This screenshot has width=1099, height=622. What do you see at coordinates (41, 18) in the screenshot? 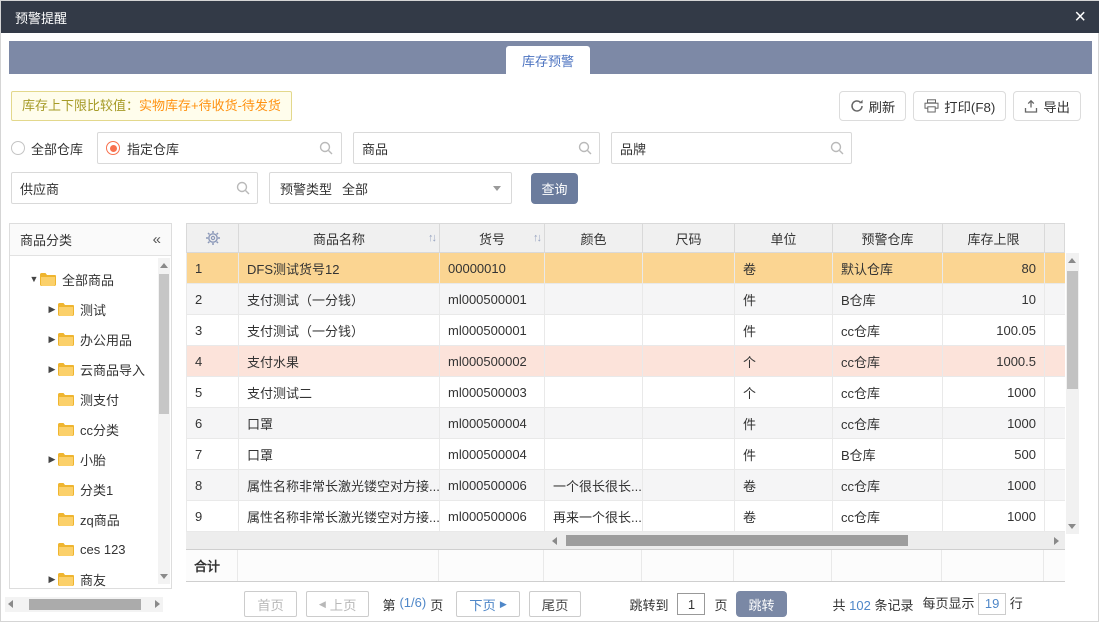
I see `dialog-title: 预警提醒` at bounding box center [41, 18].